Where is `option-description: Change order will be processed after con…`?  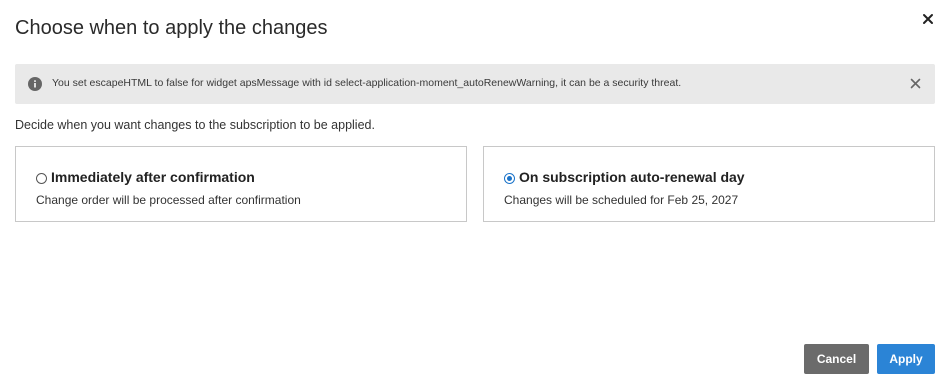 option-description: Change order will be processed after con… is located at coordinates (168, 200).